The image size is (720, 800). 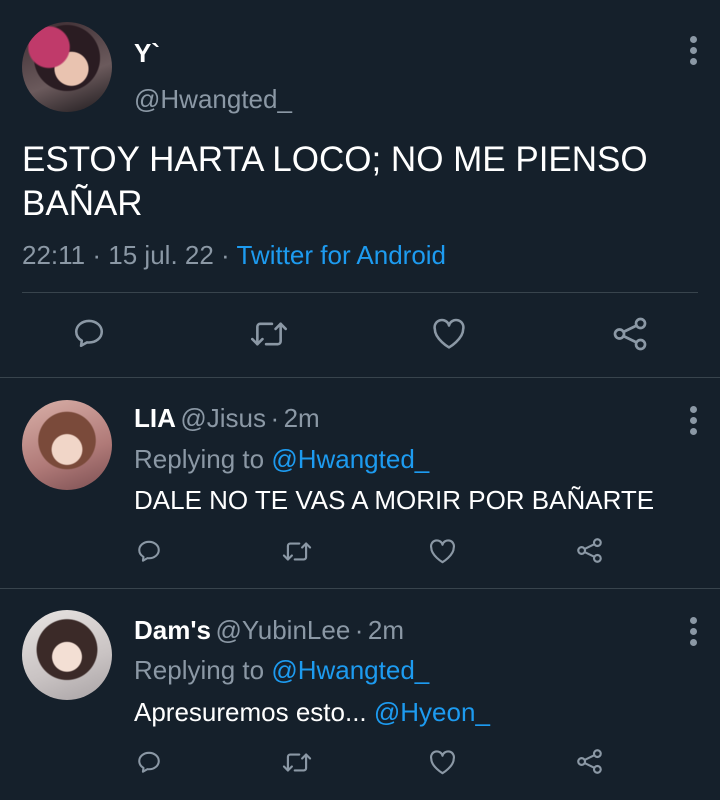 I want to click on tweet-source-link: Twitter for Android, so click(x=341, y=255).